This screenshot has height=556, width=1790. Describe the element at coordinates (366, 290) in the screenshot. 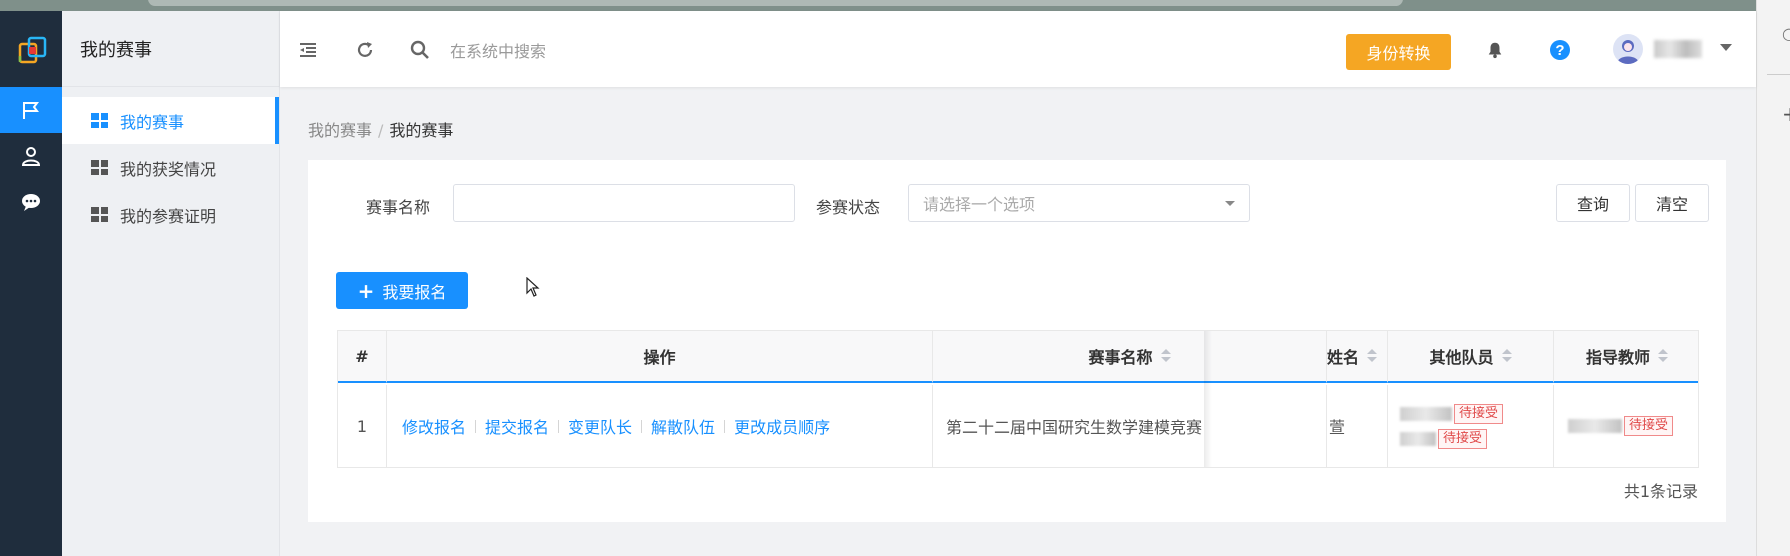

I see `plus-icon: +` at that location.